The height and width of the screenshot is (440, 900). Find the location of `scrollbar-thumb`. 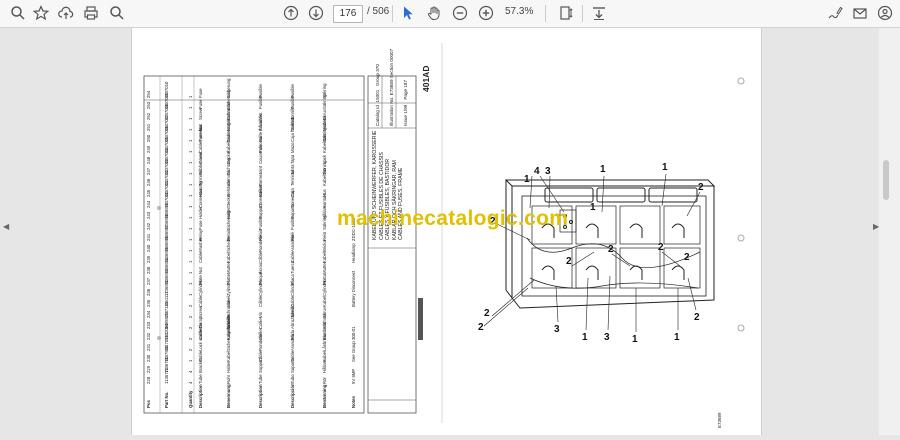

scrollbar-thumb is located at coordinates (886, 180).